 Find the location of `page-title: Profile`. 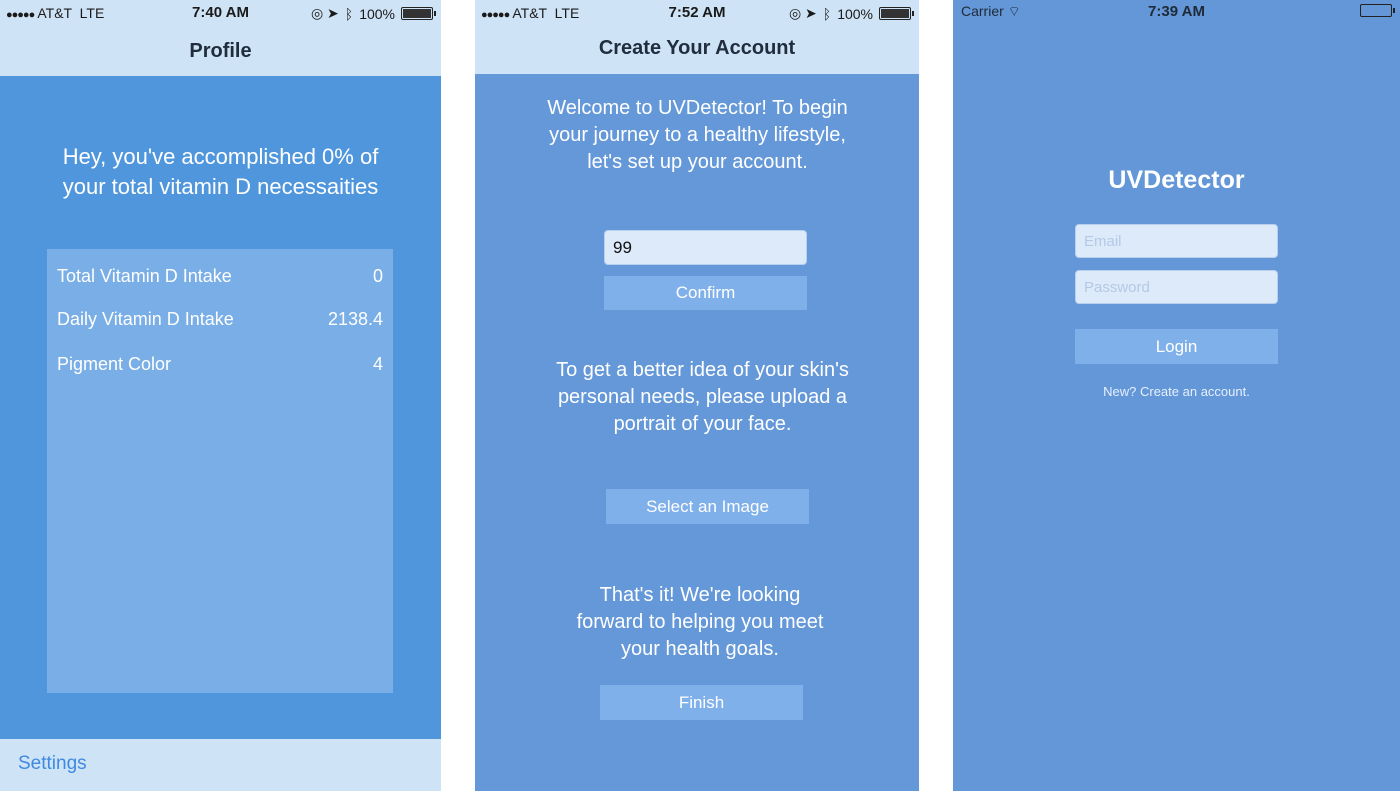

page-title: Profile is located at coordinates (220, 51).